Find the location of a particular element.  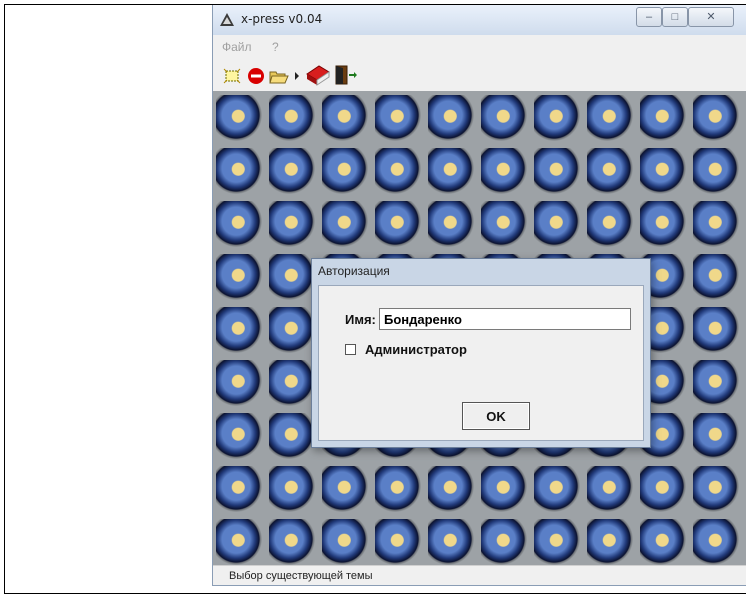

status-text: Выбор существующей темы is located at coordinates (301, 576).